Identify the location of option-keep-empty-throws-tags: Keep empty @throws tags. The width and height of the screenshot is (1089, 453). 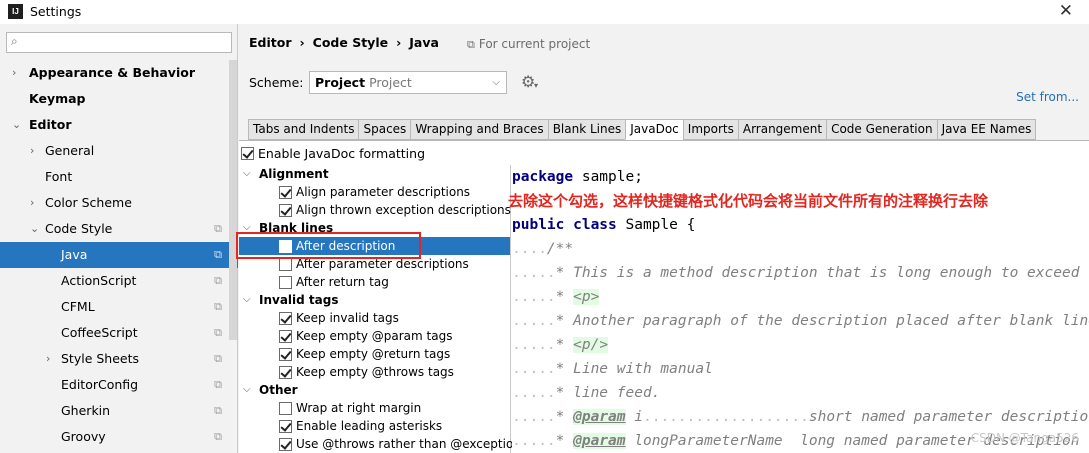
(374, 372).